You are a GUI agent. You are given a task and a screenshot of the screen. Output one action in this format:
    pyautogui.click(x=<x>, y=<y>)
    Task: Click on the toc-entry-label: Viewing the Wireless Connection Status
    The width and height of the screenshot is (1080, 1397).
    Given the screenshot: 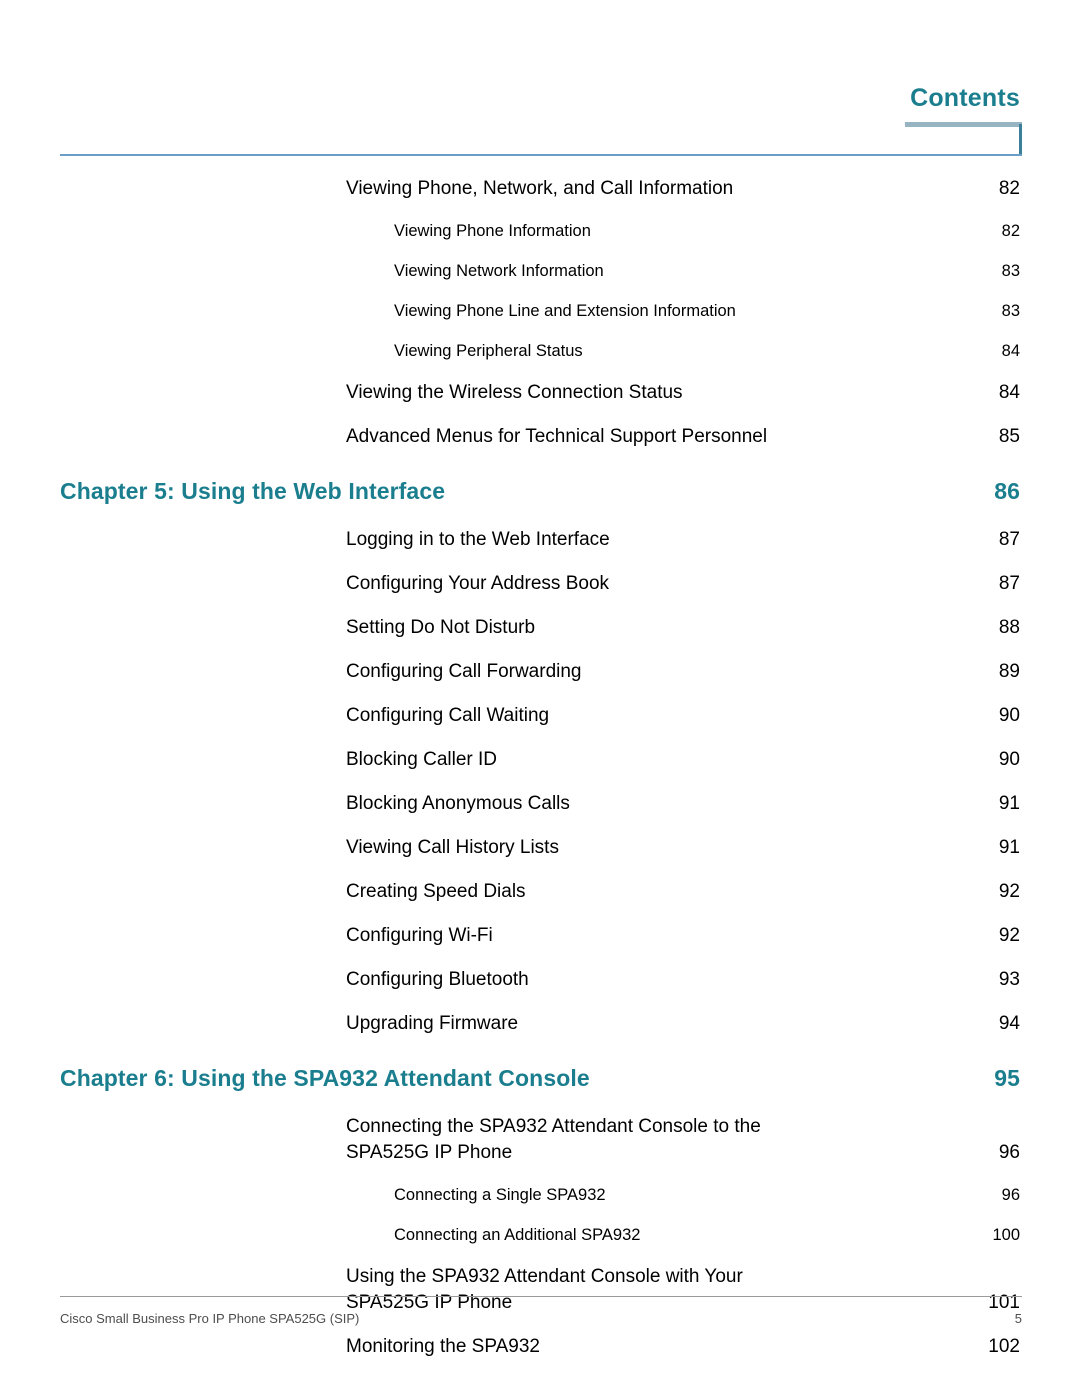 What is the action you would take?
    pyautogui.click(x=514, y=392)
    